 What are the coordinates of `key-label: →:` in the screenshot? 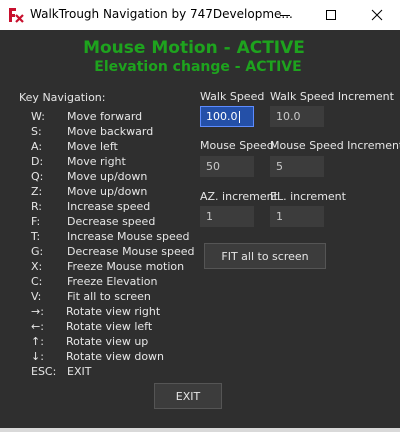 It's located at (37, 311).